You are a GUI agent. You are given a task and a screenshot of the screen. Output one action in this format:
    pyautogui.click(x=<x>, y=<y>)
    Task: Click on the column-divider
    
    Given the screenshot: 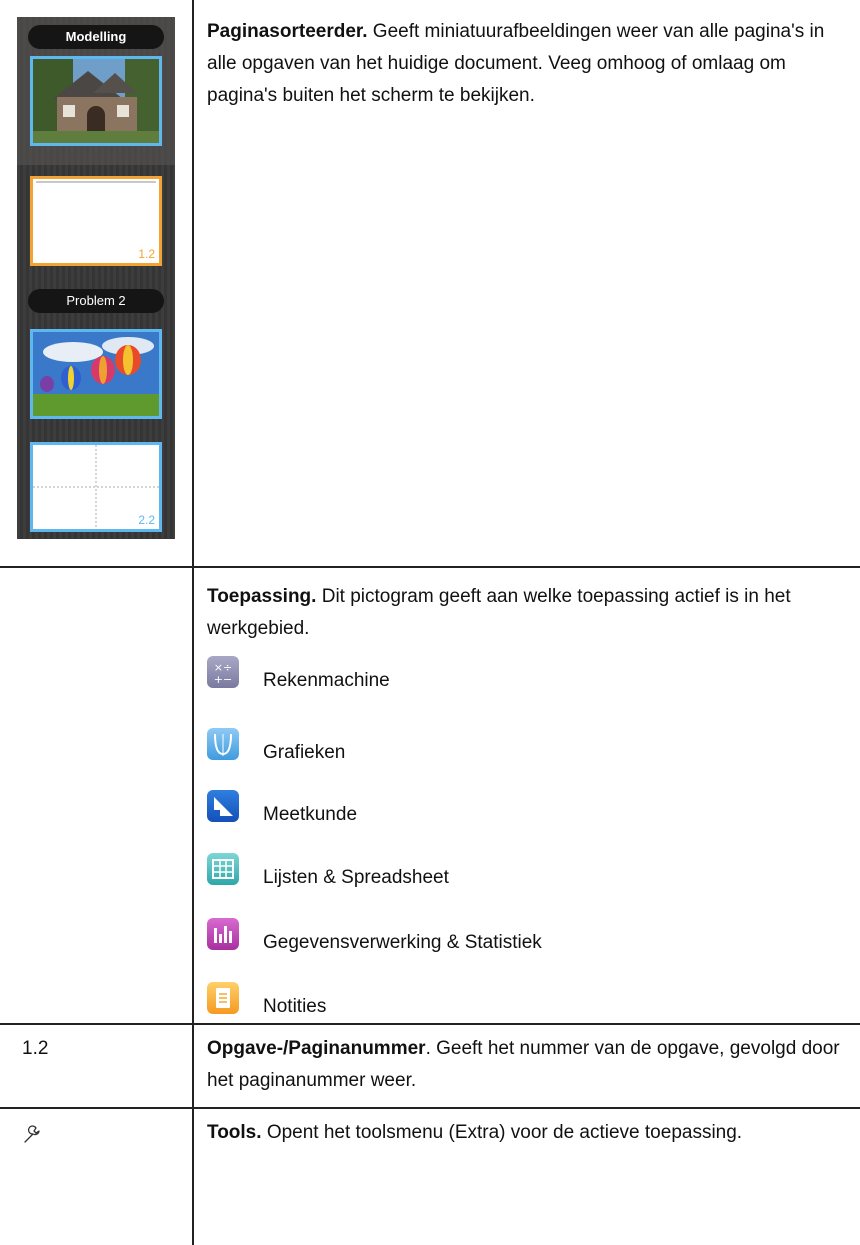 What is the action you would take?
    pyautogui.click(x=193, y=622)
    